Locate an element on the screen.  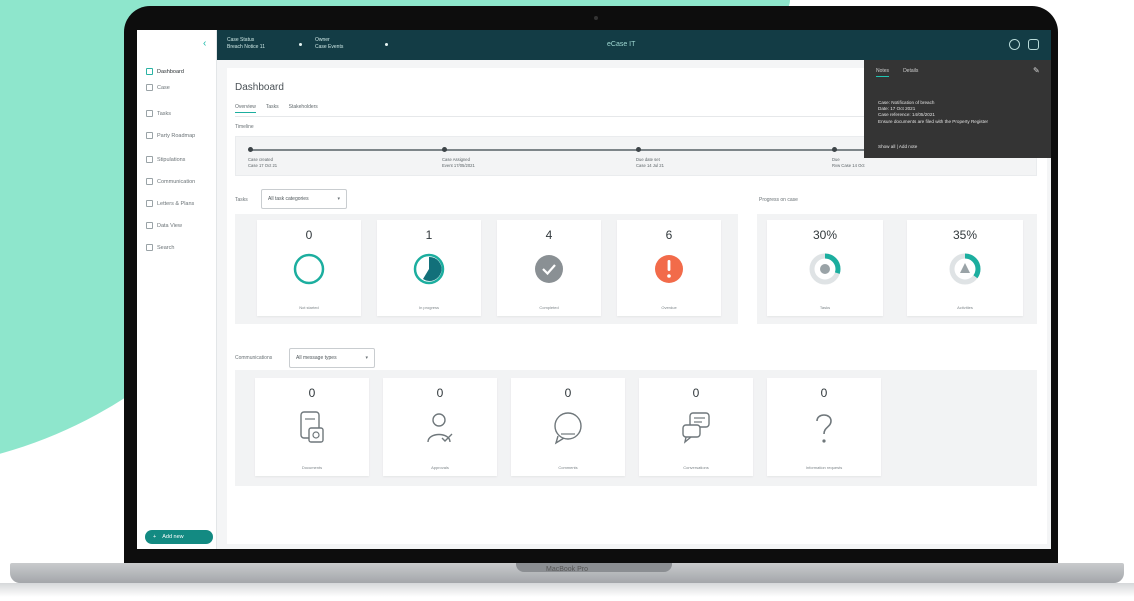
sidebar-item-label: Letters & Plans is located at coordinates (176, 203).